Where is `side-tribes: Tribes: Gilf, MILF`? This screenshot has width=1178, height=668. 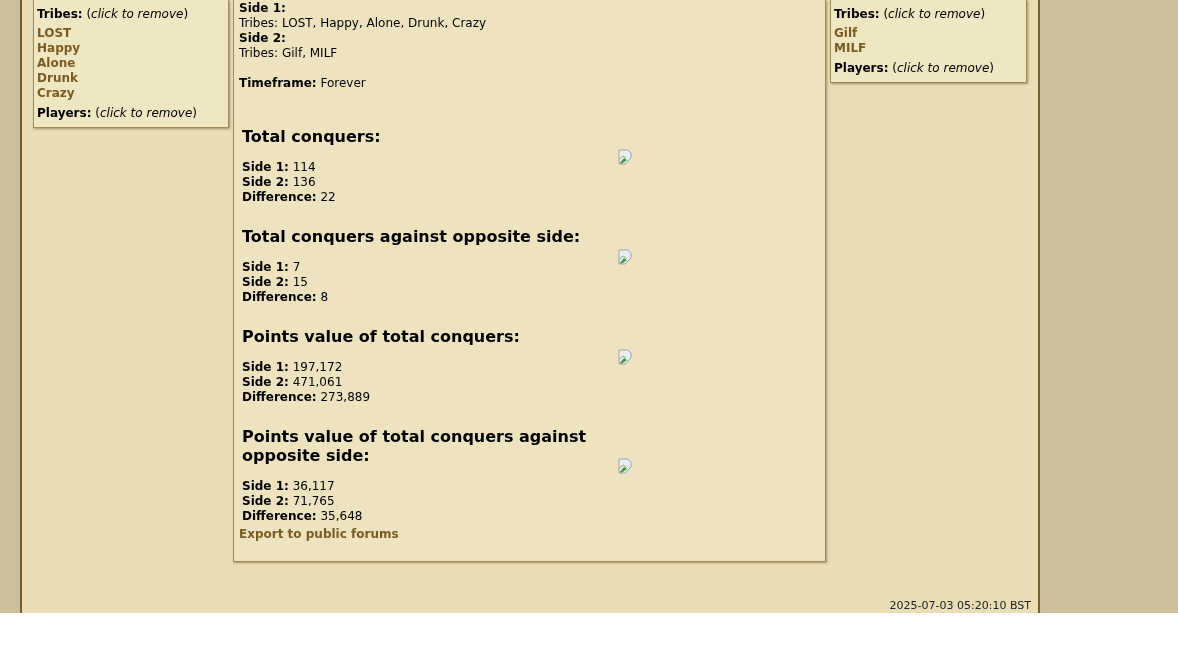
side-tribes: Tribes: Gilf, MILF is located at coordinates (289, 53).